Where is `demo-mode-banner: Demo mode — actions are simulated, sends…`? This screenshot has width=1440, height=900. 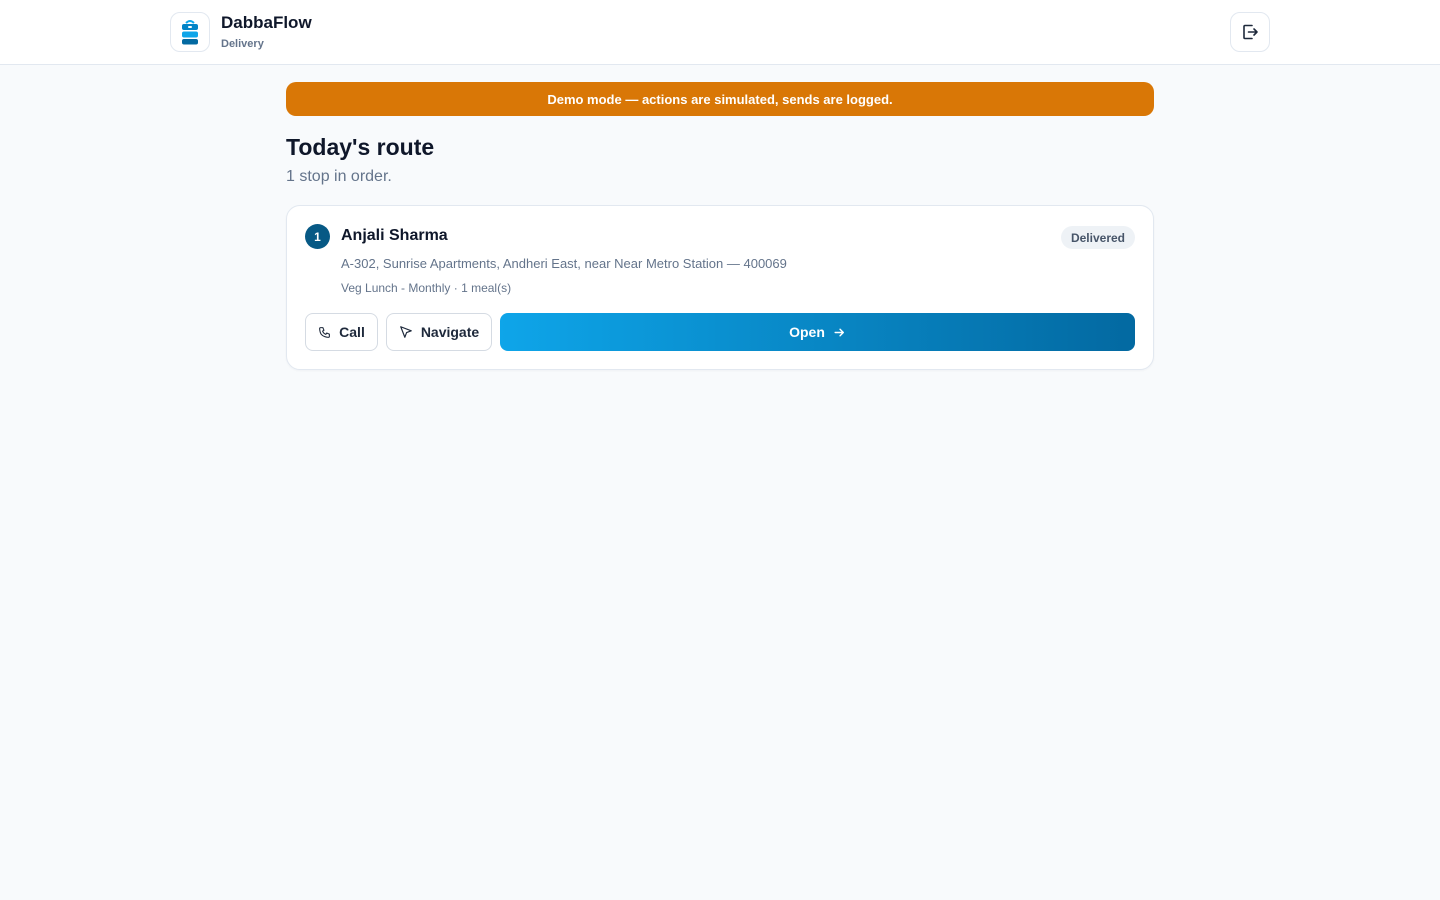
demo-mode-banner: Demo mode — actions are simulated, sends… is located at coordinates (720, 99).